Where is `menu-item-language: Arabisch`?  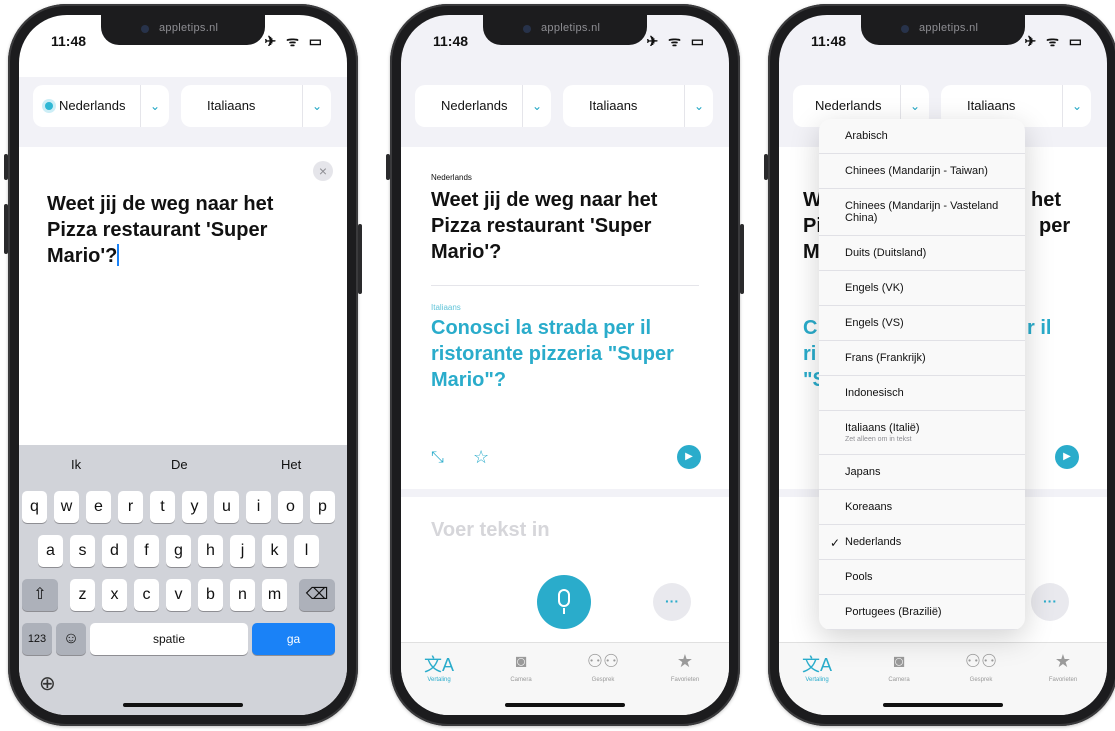 menu-item-language: Arabisch is located at coordinates (922, 136).